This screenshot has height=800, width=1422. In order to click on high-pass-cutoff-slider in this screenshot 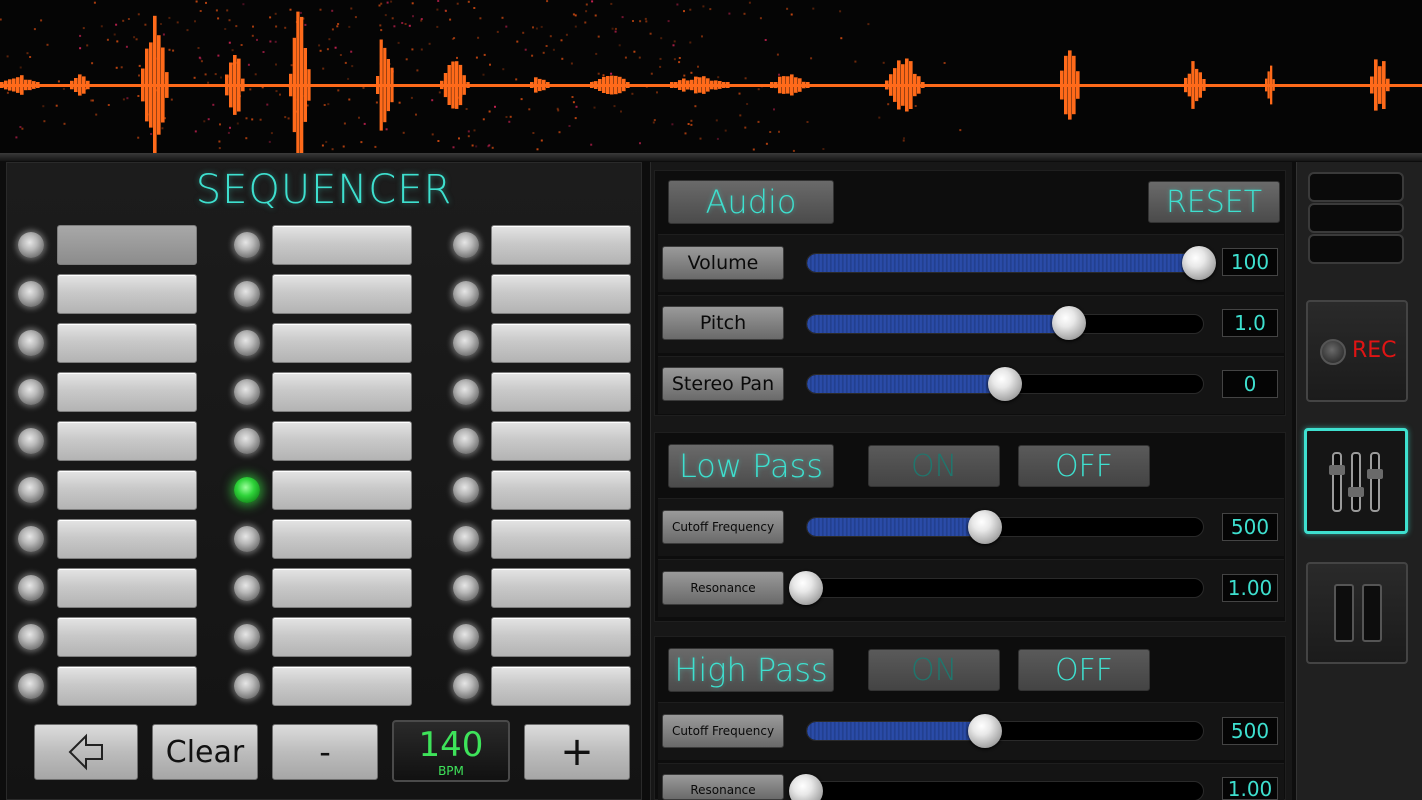, I will do `click(1005, 731)`.